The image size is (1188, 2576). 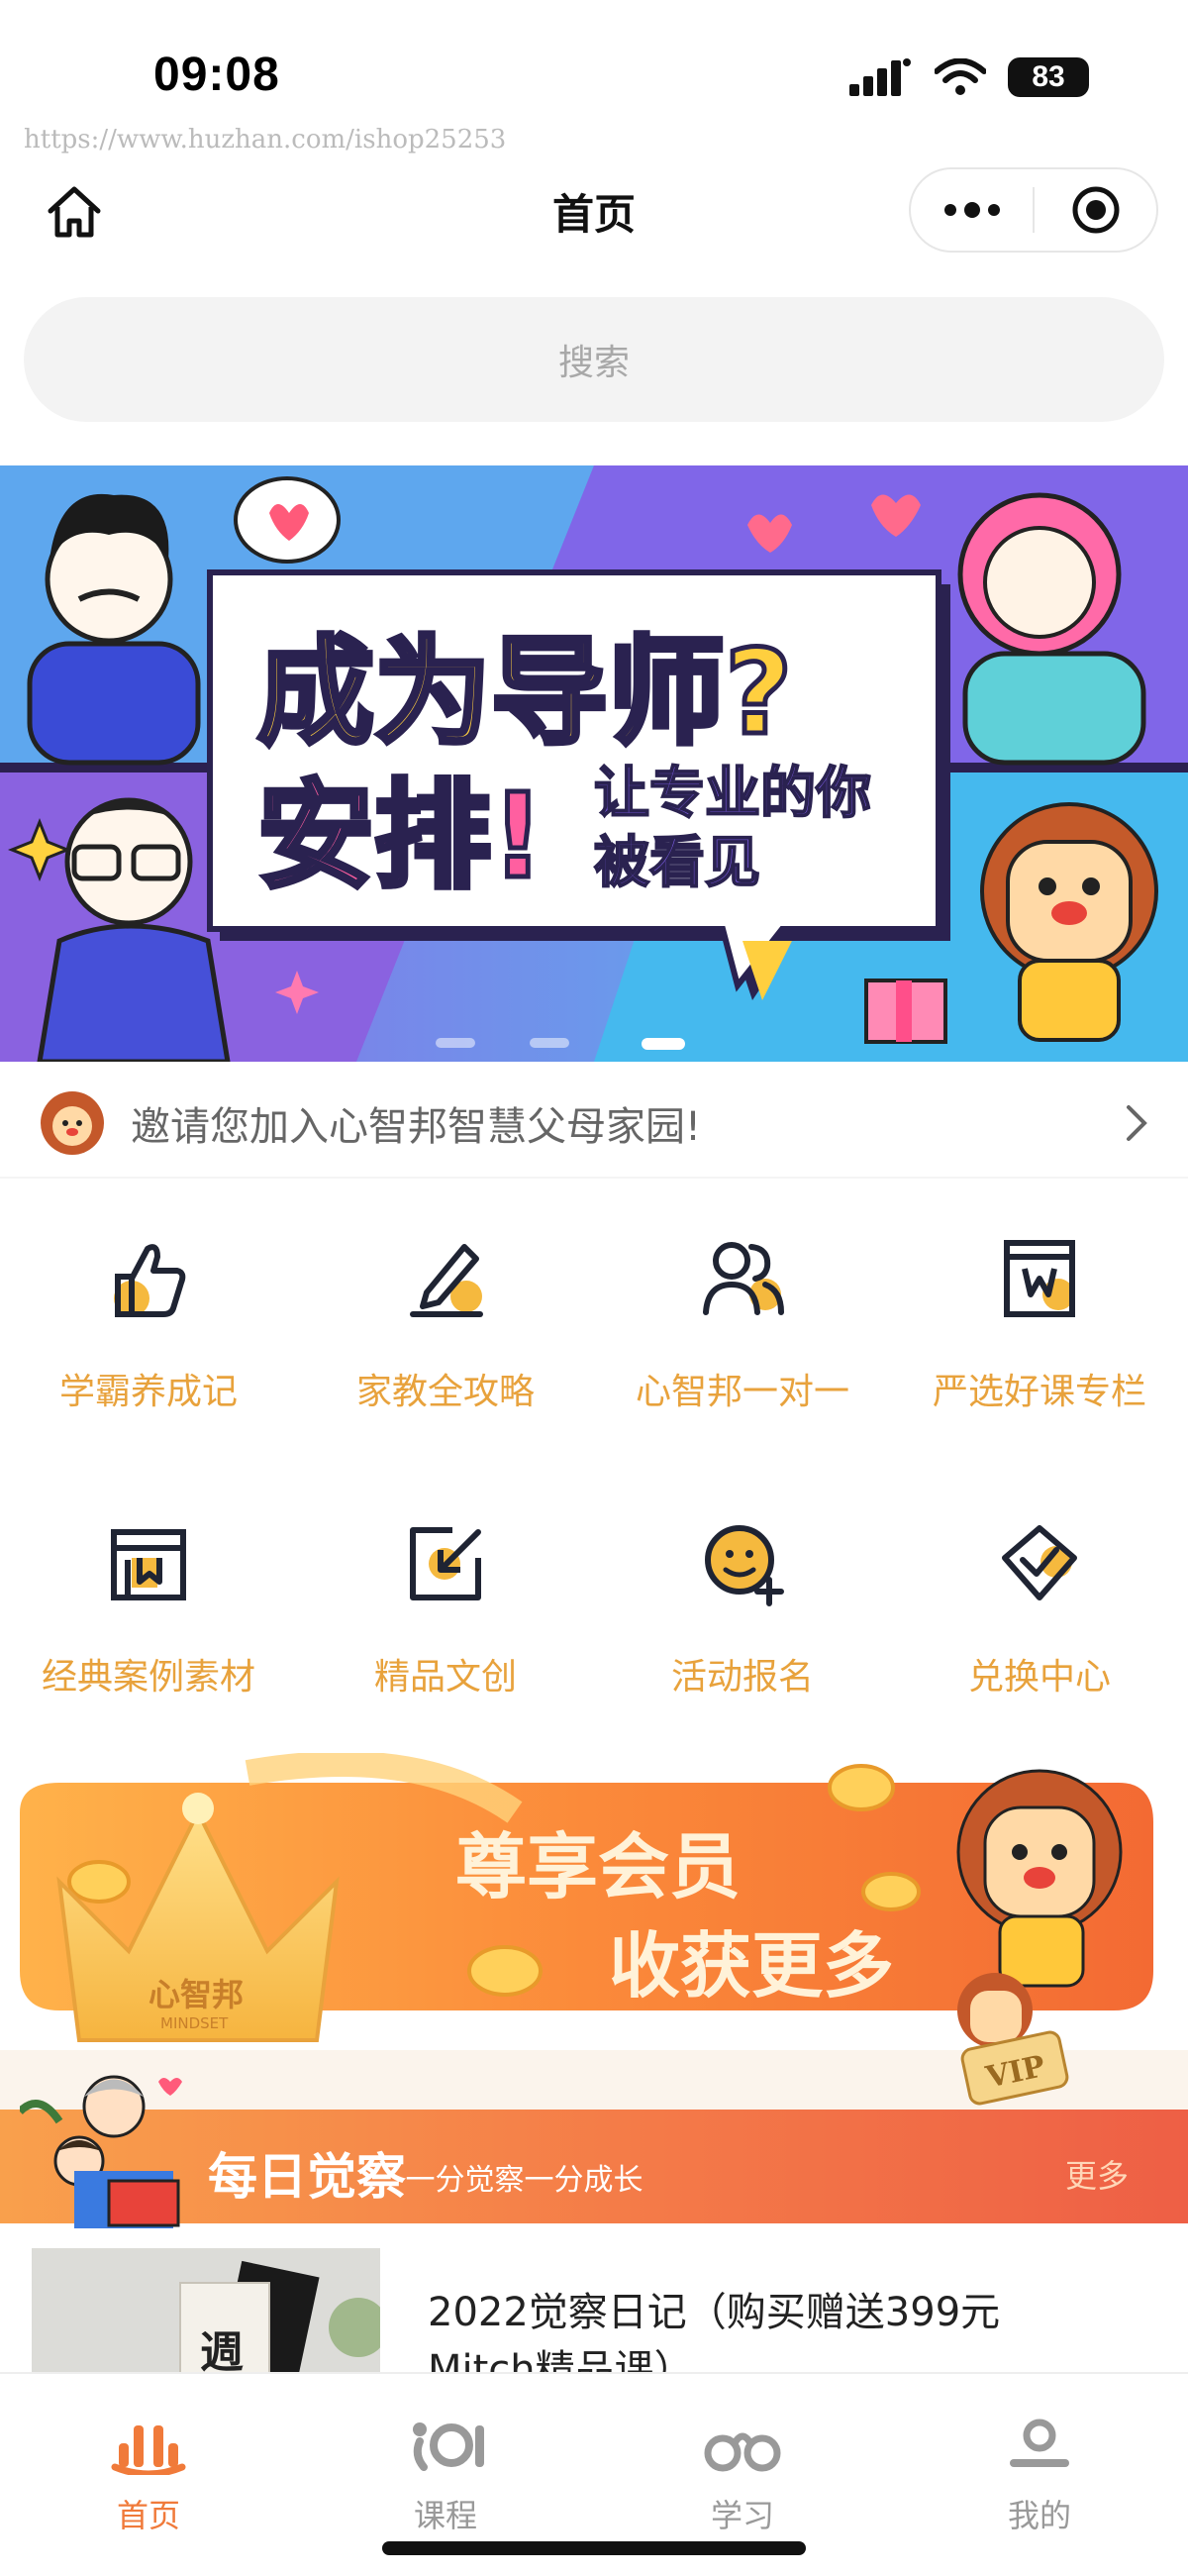 I want to click on banner-dot-active, so click(x=663, y=1044).